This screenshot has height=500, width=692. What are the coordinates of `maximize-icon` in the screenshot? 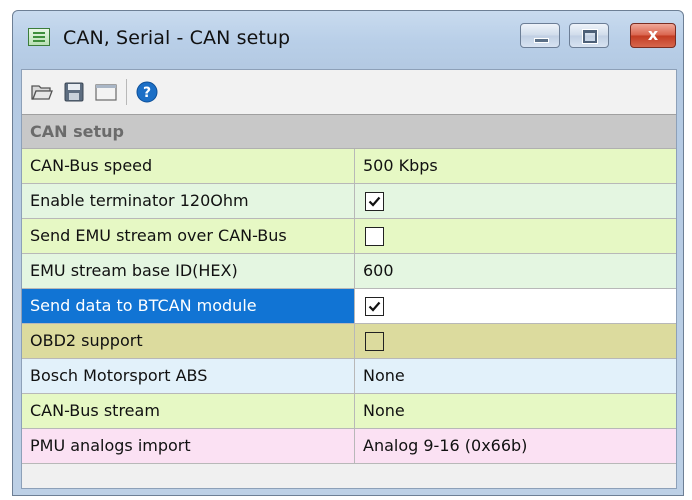 It's located at (590, 36).